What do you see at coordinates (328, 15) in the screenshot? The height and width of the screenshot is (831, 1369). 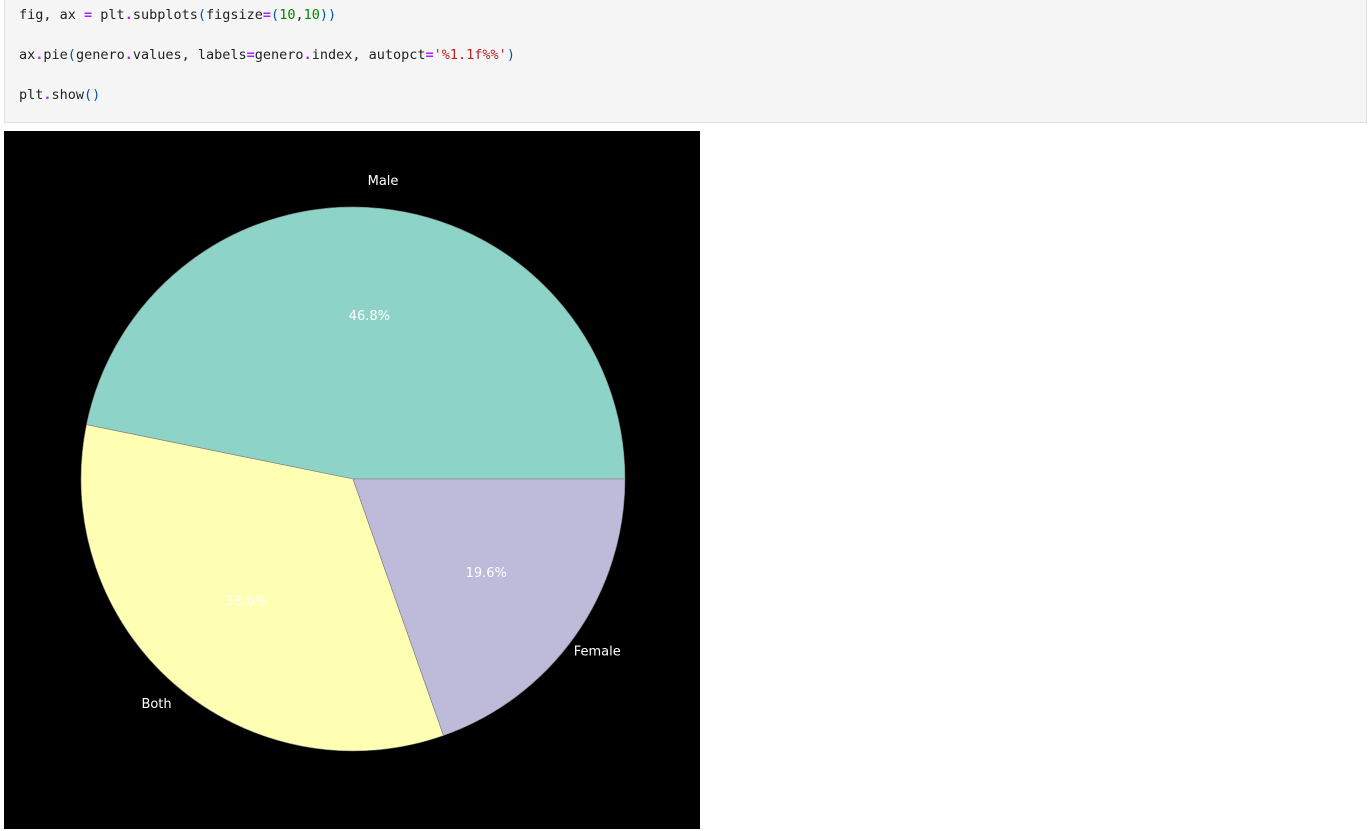 I see `code-token: ))` at bounding box center [328, 15].